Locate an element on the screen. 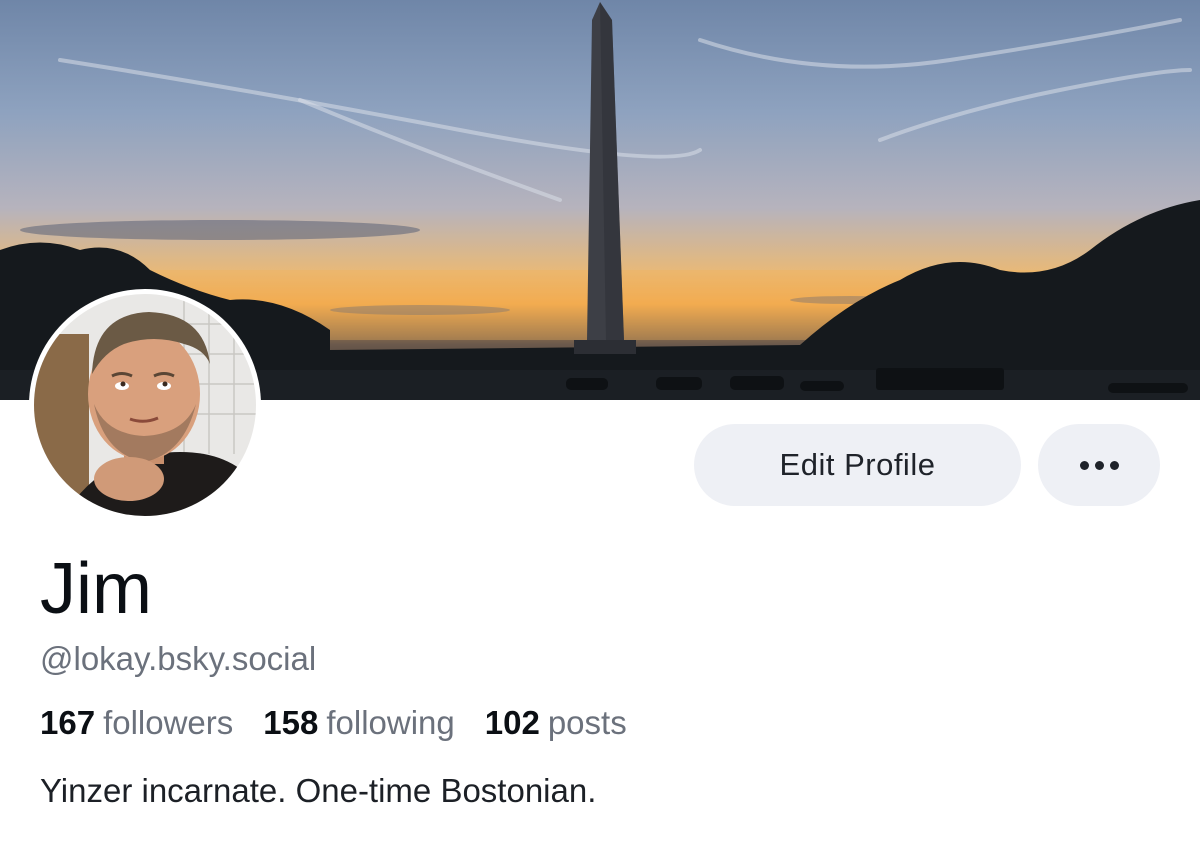 The width and height of the screenshot is (1200, 852). edit-profile-label: Edit Profile is located at coordinates (857, 464).